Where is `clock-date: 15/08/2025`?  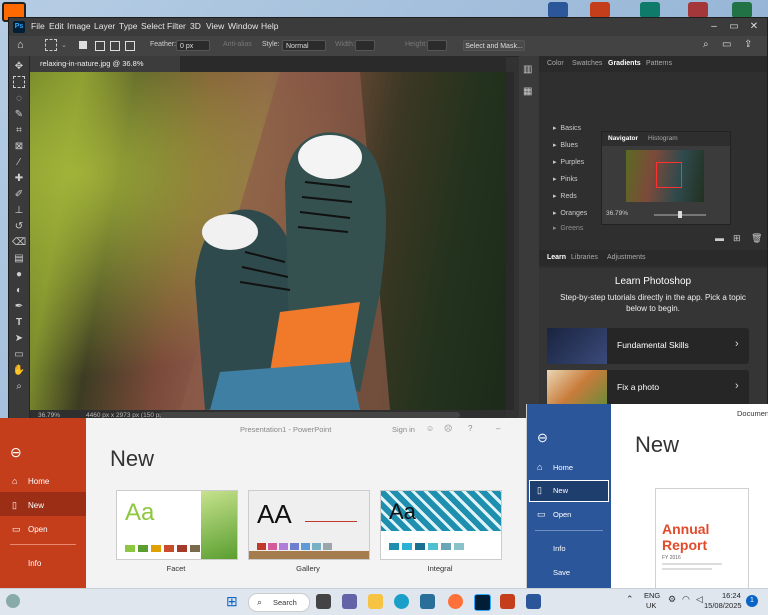
clock-date: 15/08/2025 is located at coordinates (723, 605).